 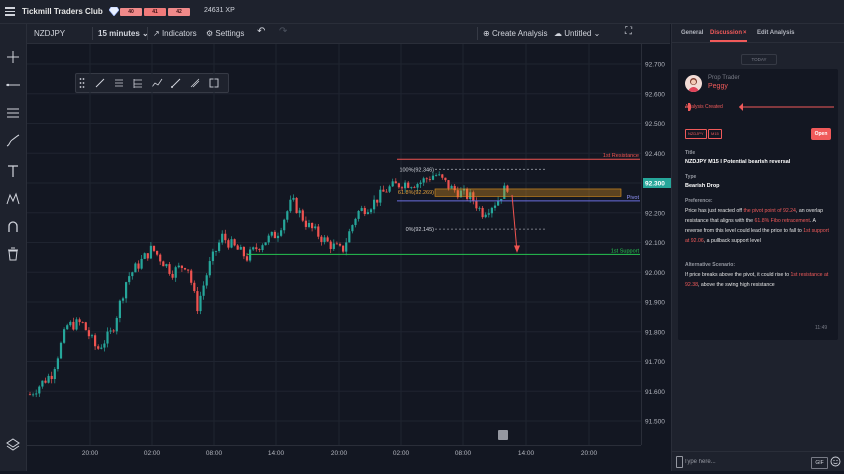 What do you see at coordinates (214, 453) in the screenshot?
I see `time-tick-label: 08:00` at bounding box center [214, 453].